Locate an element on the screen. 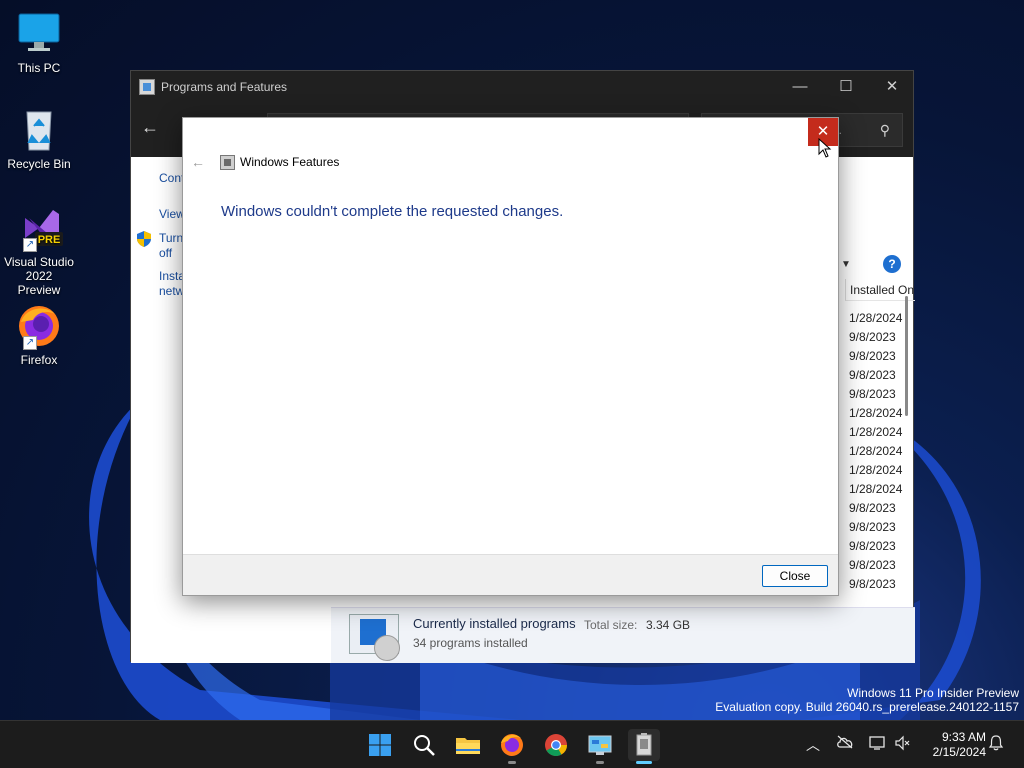 This screenshot has width=1024, height=768. dialog-title: Windows Features is located at coordinates (290, 162).